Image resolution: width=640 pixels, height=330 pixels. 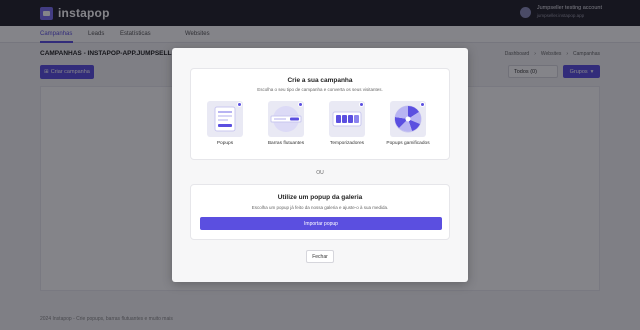 I want to click on option-popups-label: Popups, so click(x=225, y=143).